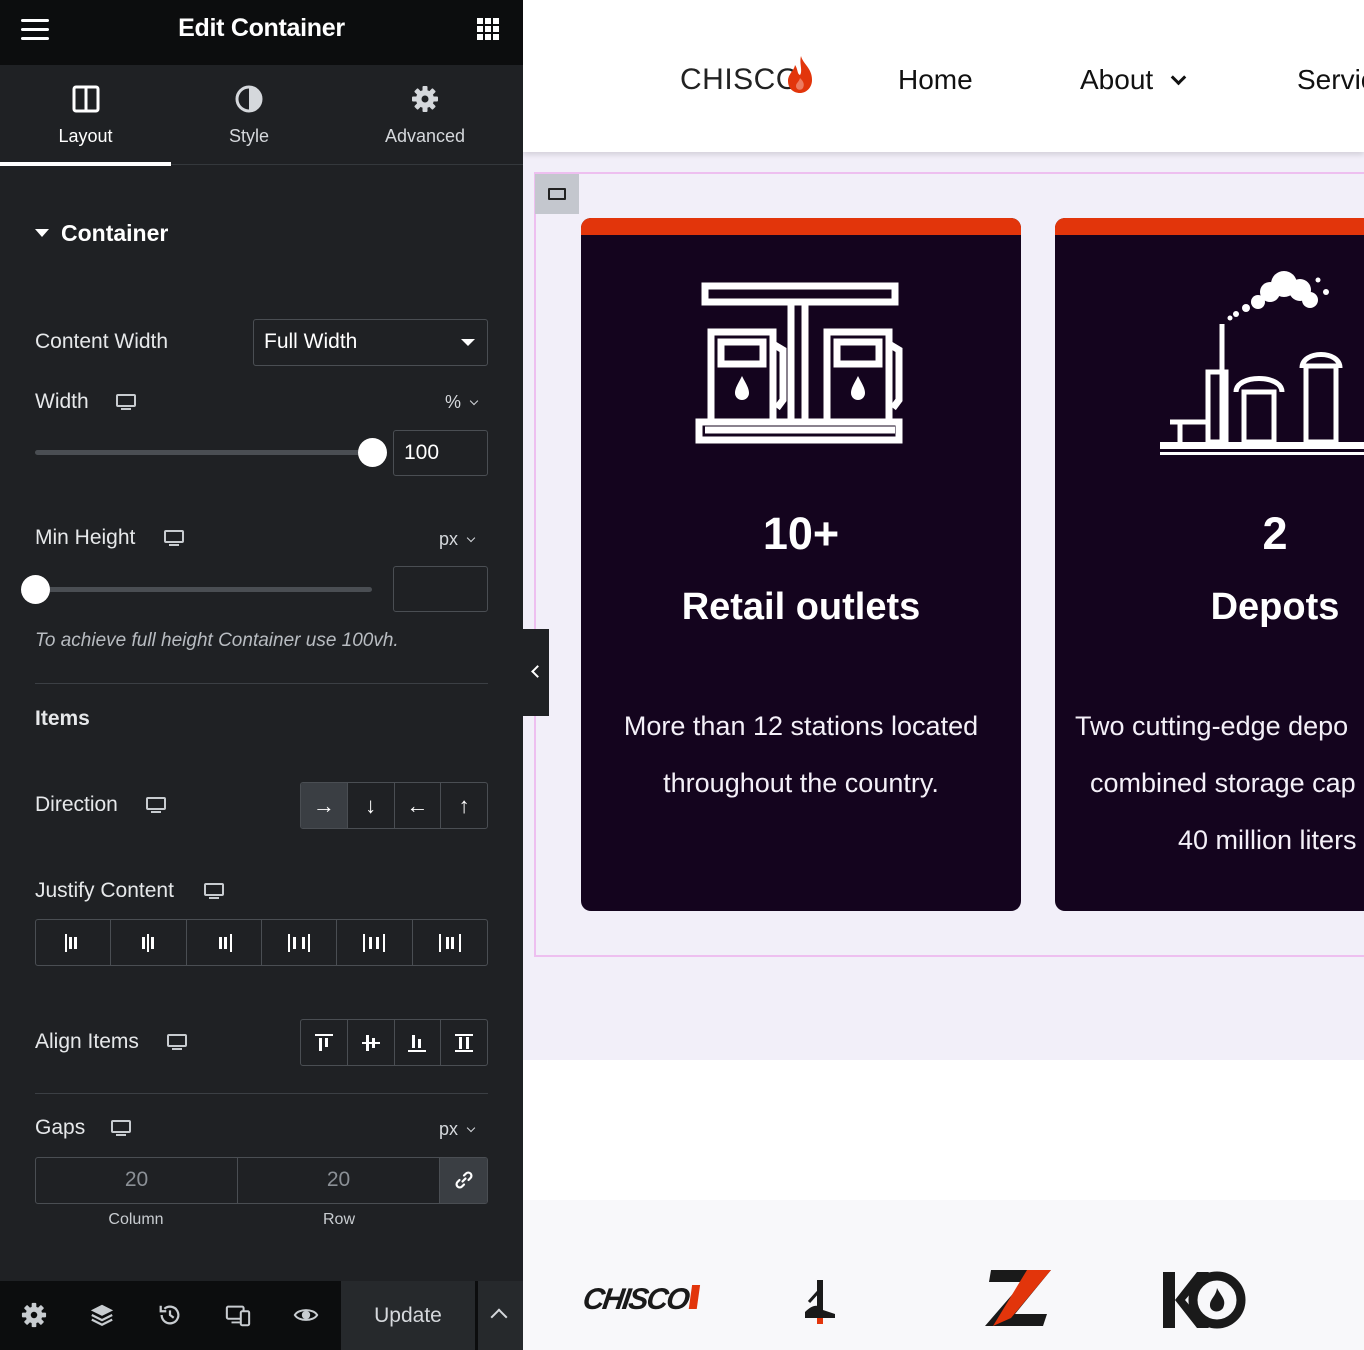 The image size is (1364, 1350). Describe the element at coordinates (85, 537) in the screenshot. I see `min-height-label: Min Height` at that location.